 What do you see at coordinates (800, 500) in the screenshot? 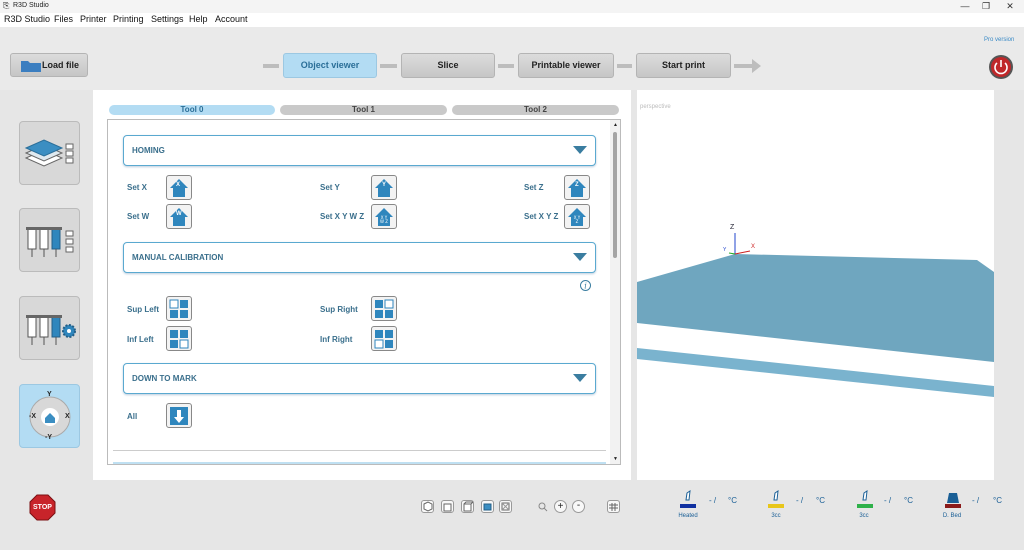
I see `temp-3cc-1-value: - /` at bounding box center [800, 500].